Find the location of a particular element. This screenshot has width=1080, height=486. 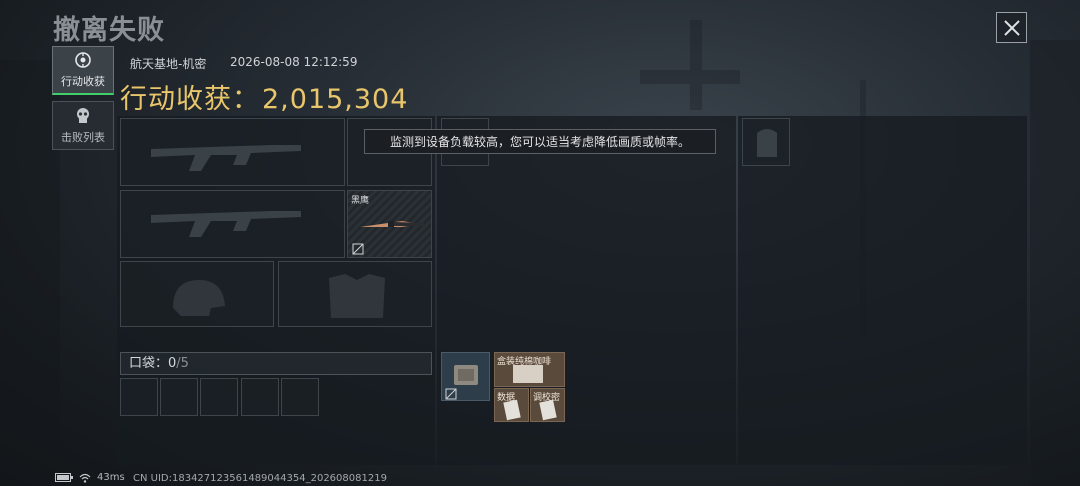

tab-kill-list: 击败列表 is located at coordinates (83, 125).